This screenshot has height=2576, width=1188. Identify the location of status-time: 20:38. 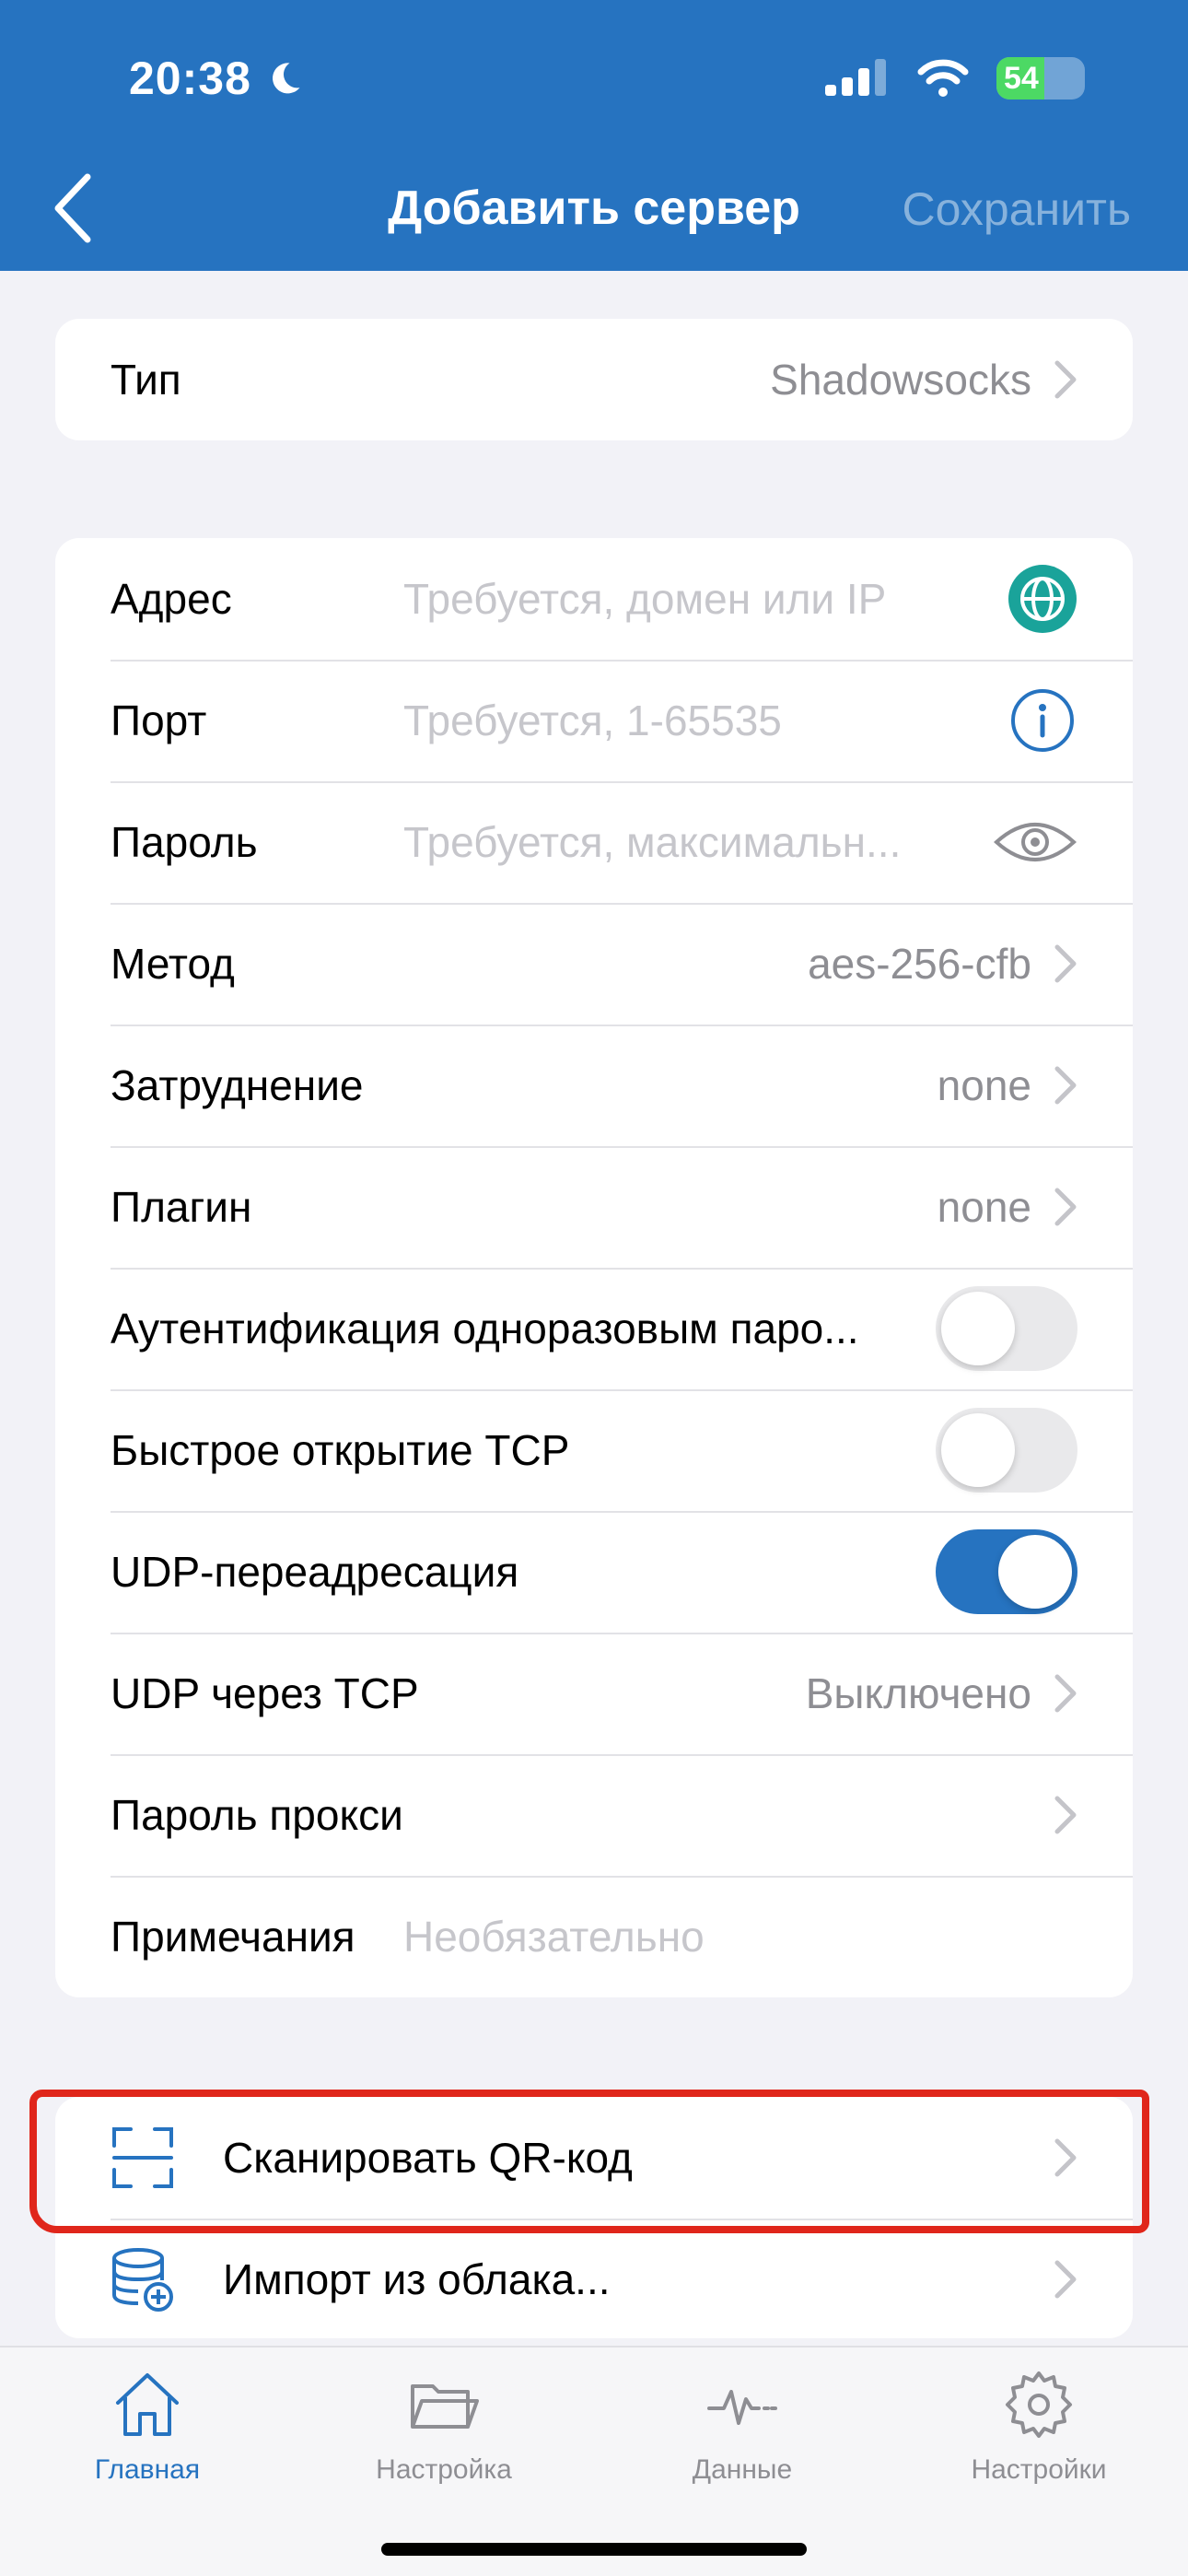
(217, 78).